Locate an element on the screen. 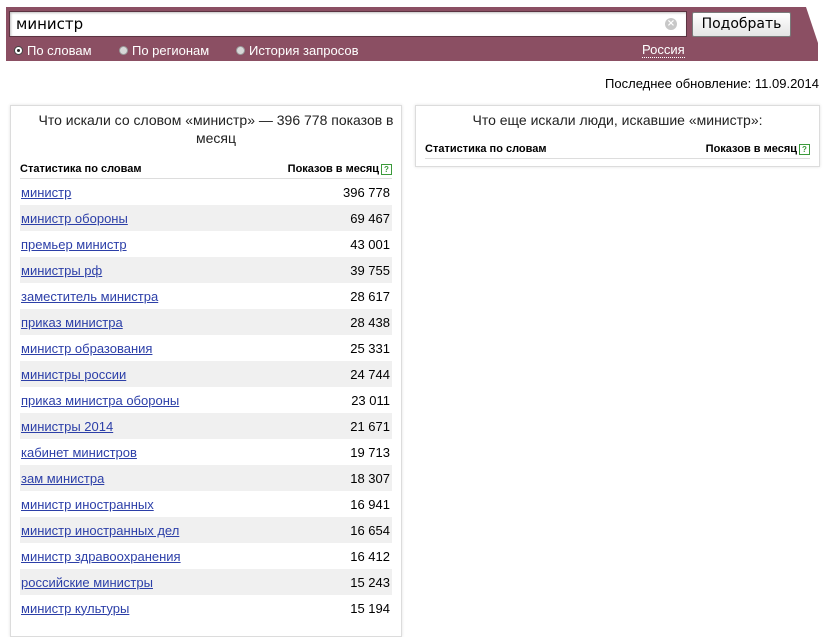 The image size is (825, 637). mode-by-regions-radio: По регионам is located at coordinates (164, 50).